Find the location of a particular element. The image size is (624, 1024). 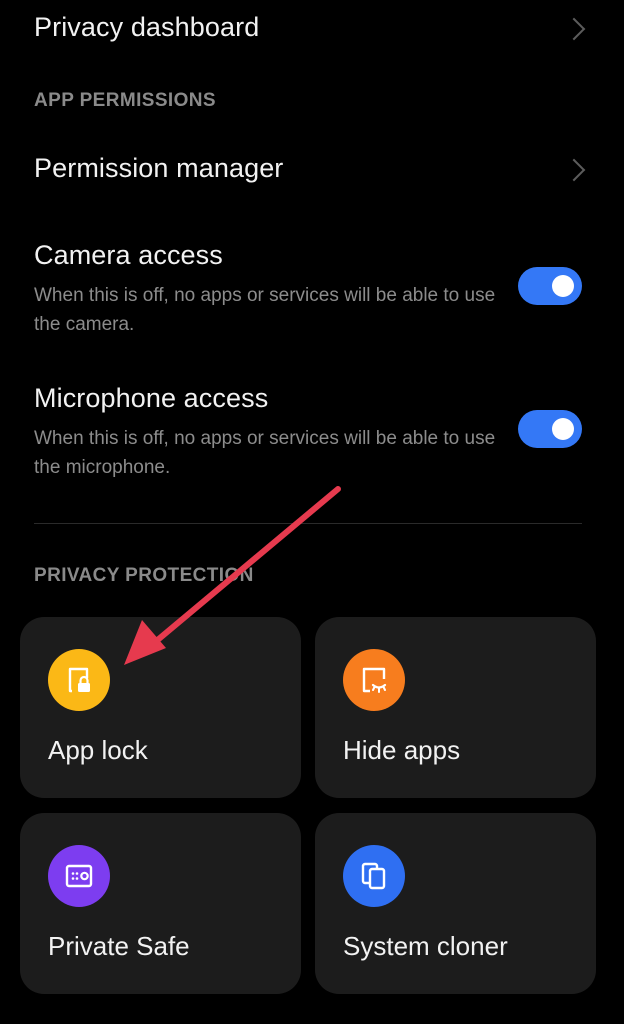

privacy-dashboard-label: Privacy dashboard is located at coordinates (147, 27).